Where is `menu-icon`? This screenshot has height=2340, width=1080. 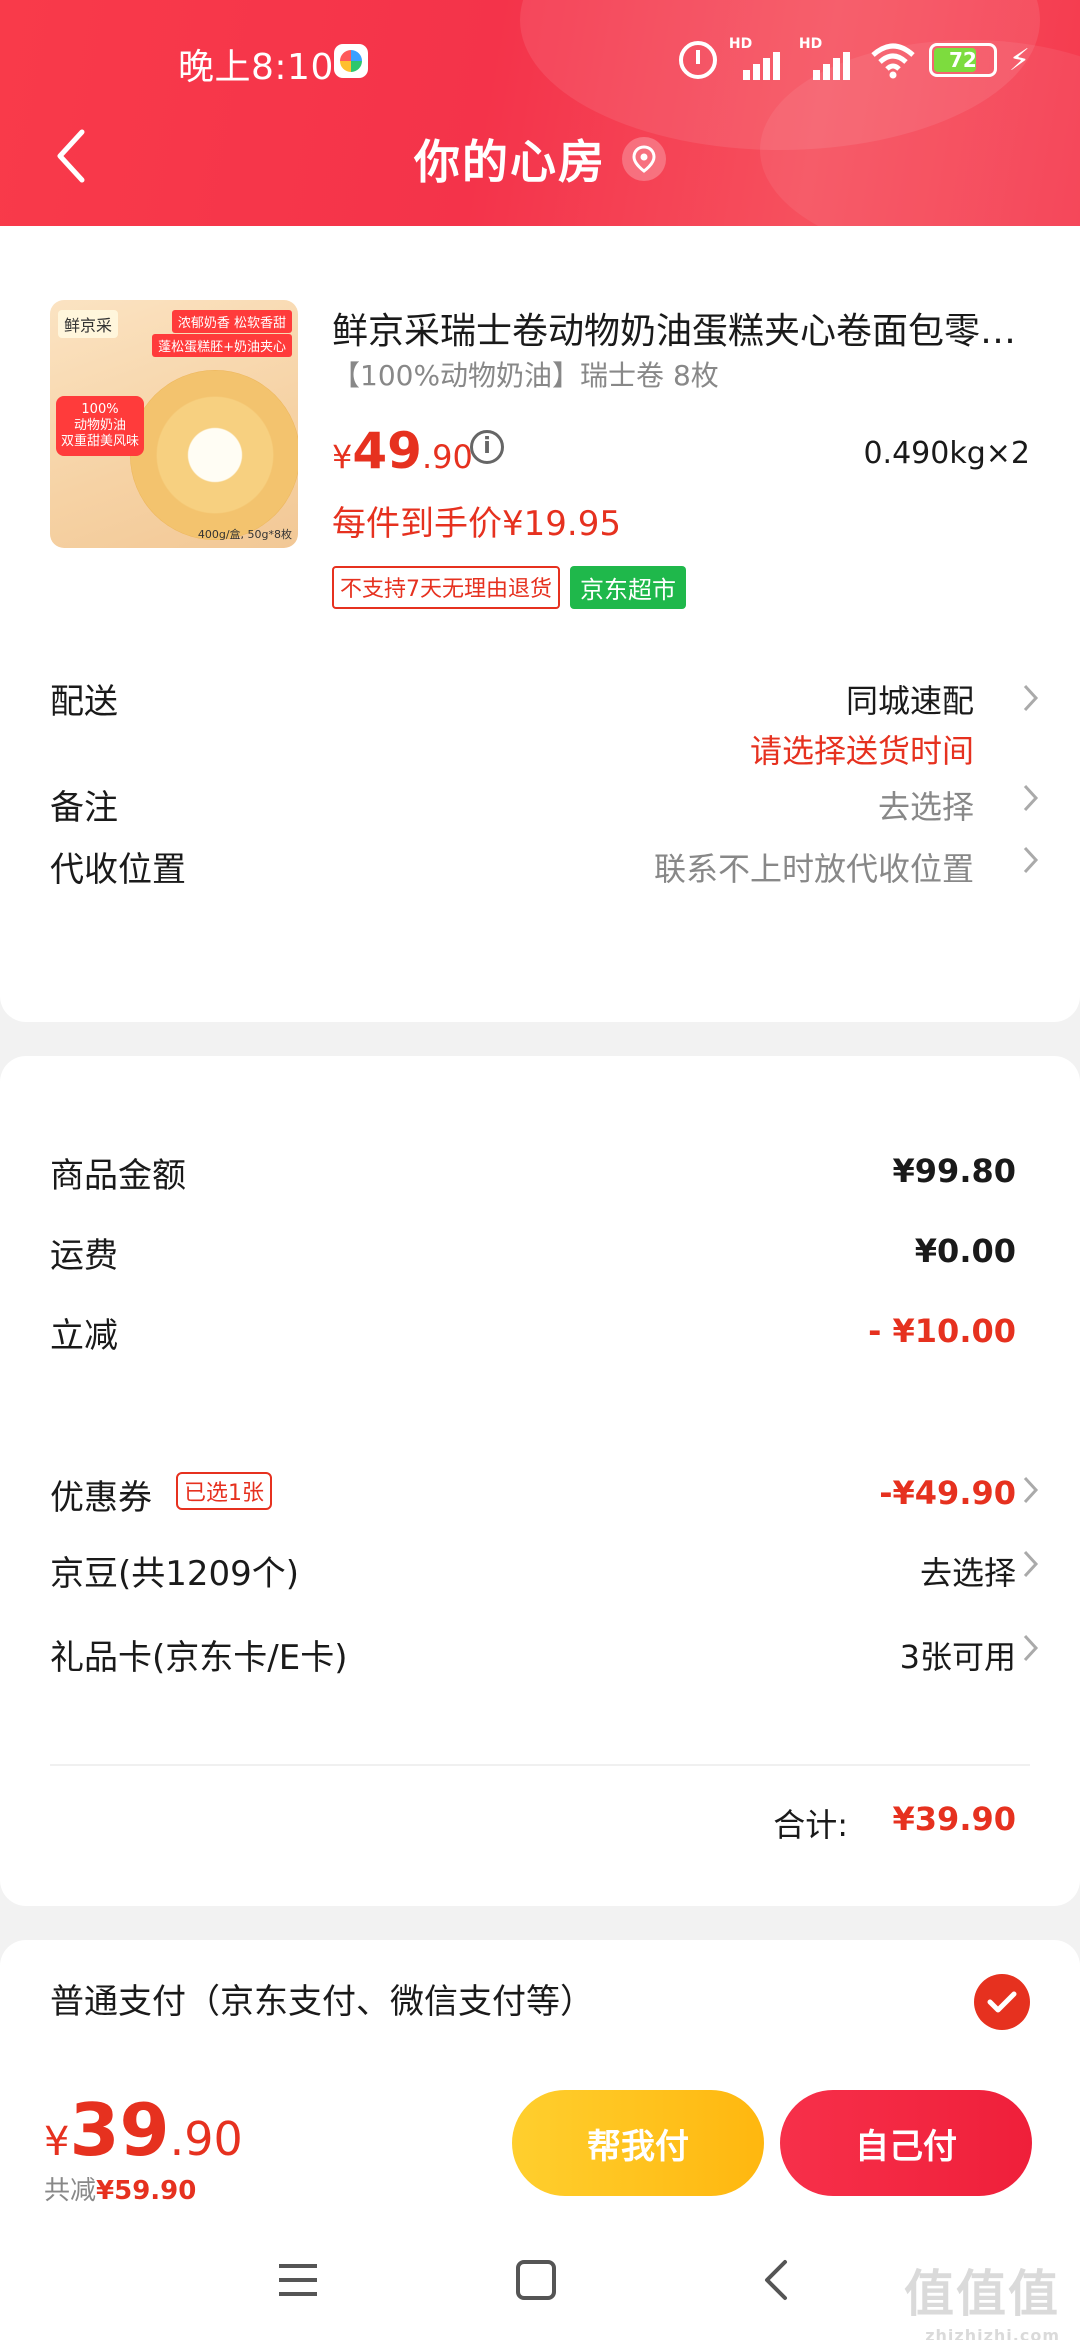
menu-icon is located at coordinates (298, 2280).